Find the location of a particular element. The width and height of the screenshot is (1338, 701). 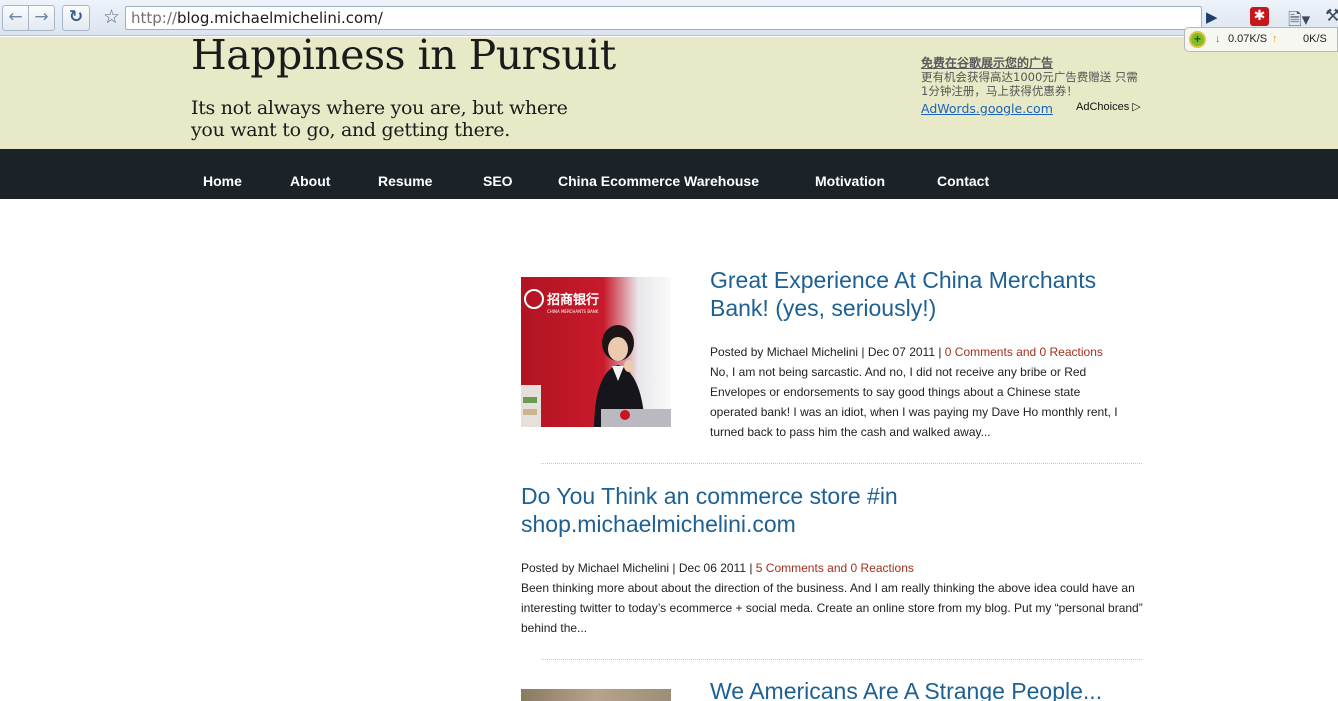

download-arrow-icon: ↓ is located at coordinates (1218, 39).